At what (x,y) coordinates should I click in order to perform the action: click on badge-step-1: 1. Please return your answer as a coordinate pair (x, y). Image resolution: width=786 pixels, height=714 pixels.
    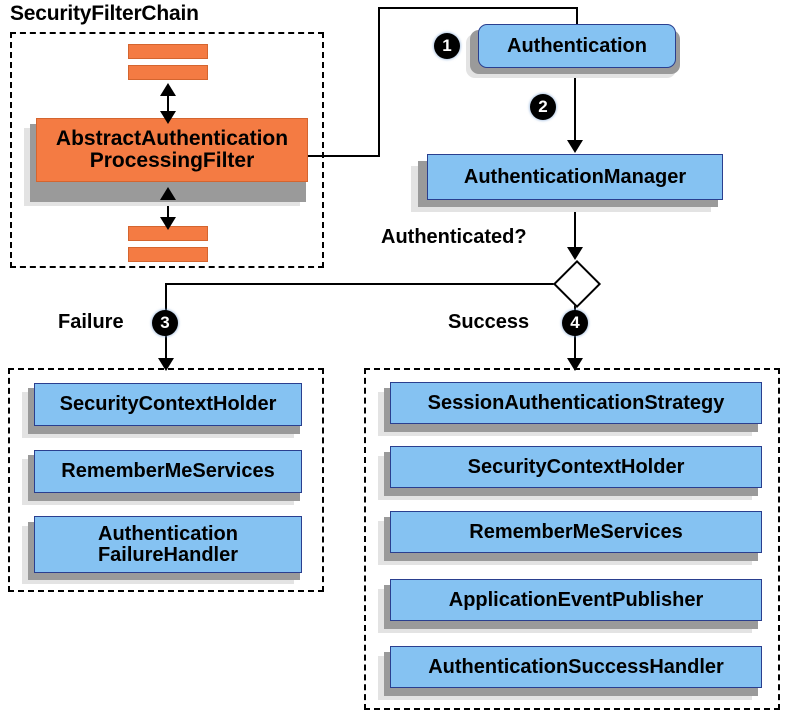
    Looking at the image, I should click on (447, 46).